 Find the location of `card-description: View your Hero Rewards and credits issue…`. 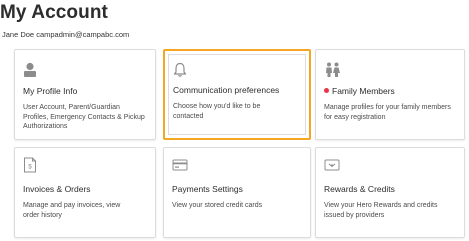

card-description: View your Hero Rewards and credits issue… is located at coordinates (381, 210).